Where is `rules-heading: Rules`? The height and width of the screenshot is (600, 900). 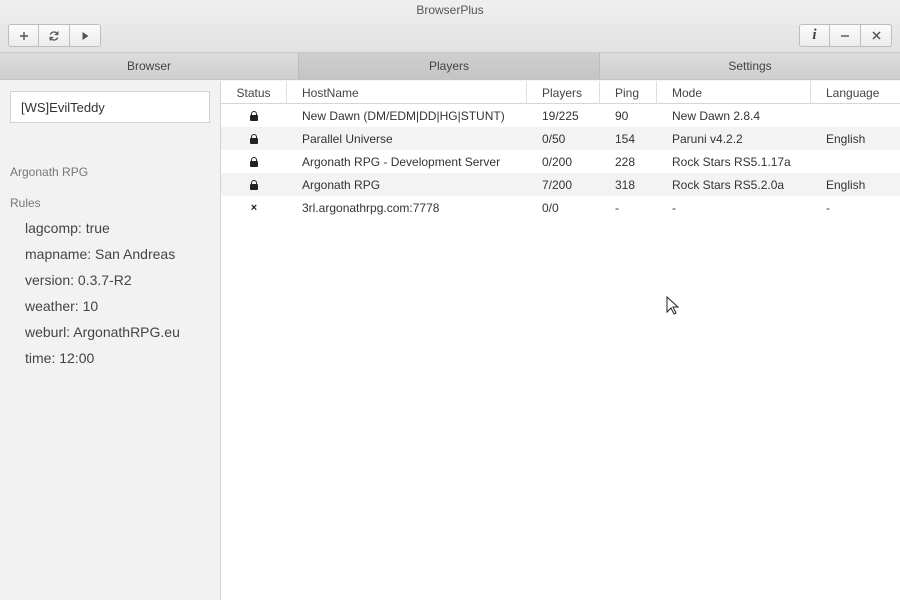 rules-heading: Rules is located at coordinates (25, 203).